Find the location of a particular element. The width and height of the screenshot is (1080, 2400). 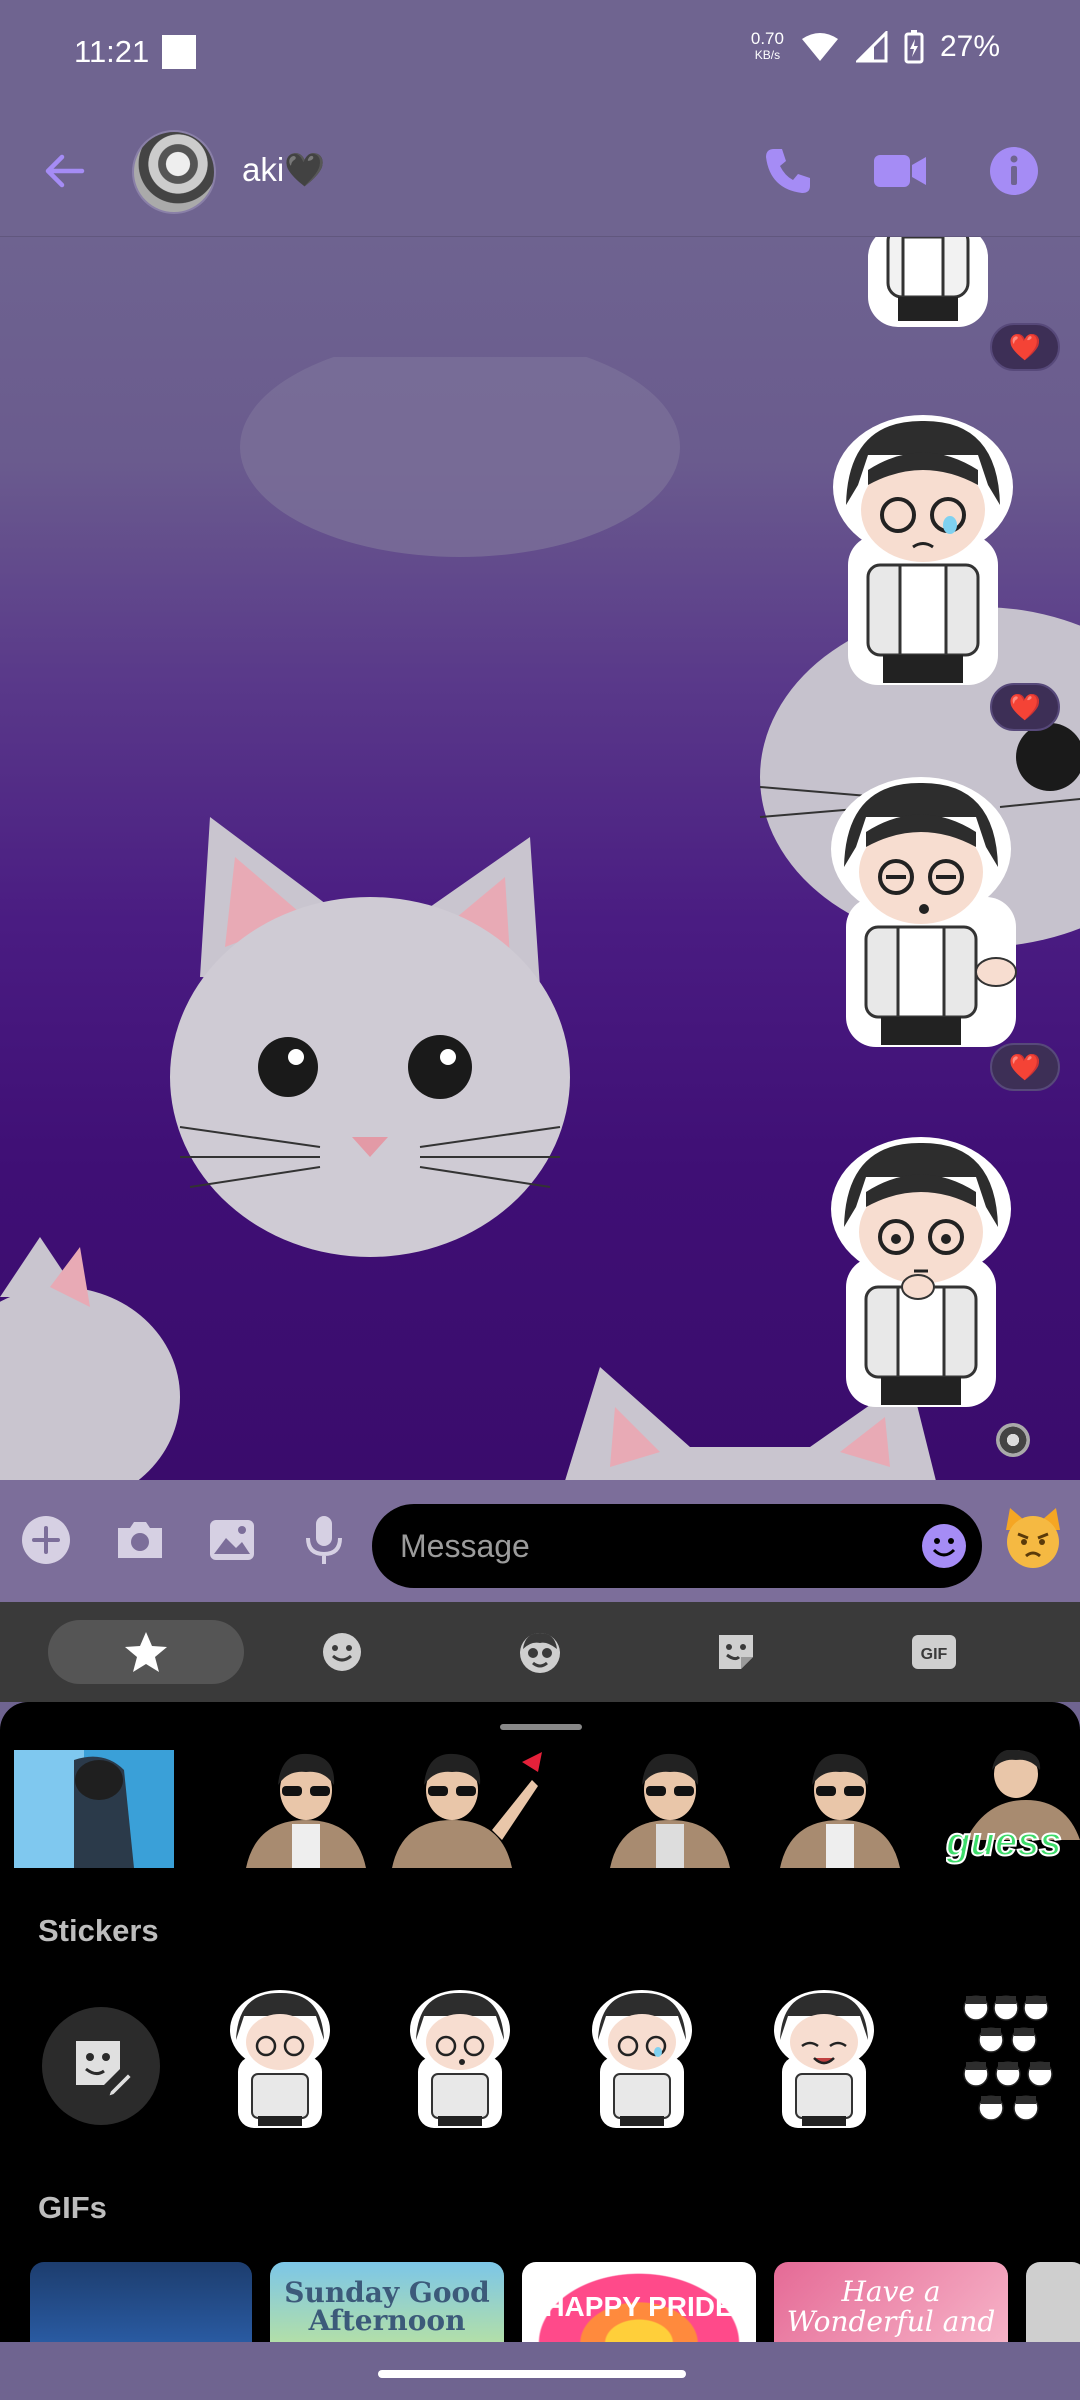

status-indicators: 0.70 KB/s 27% is located at coordinates (875, 47).